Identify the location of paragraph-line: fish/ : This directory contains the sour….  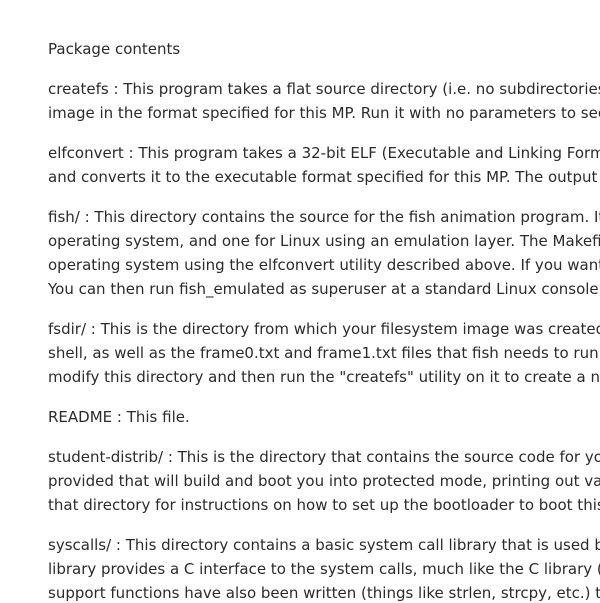
(324, 217).